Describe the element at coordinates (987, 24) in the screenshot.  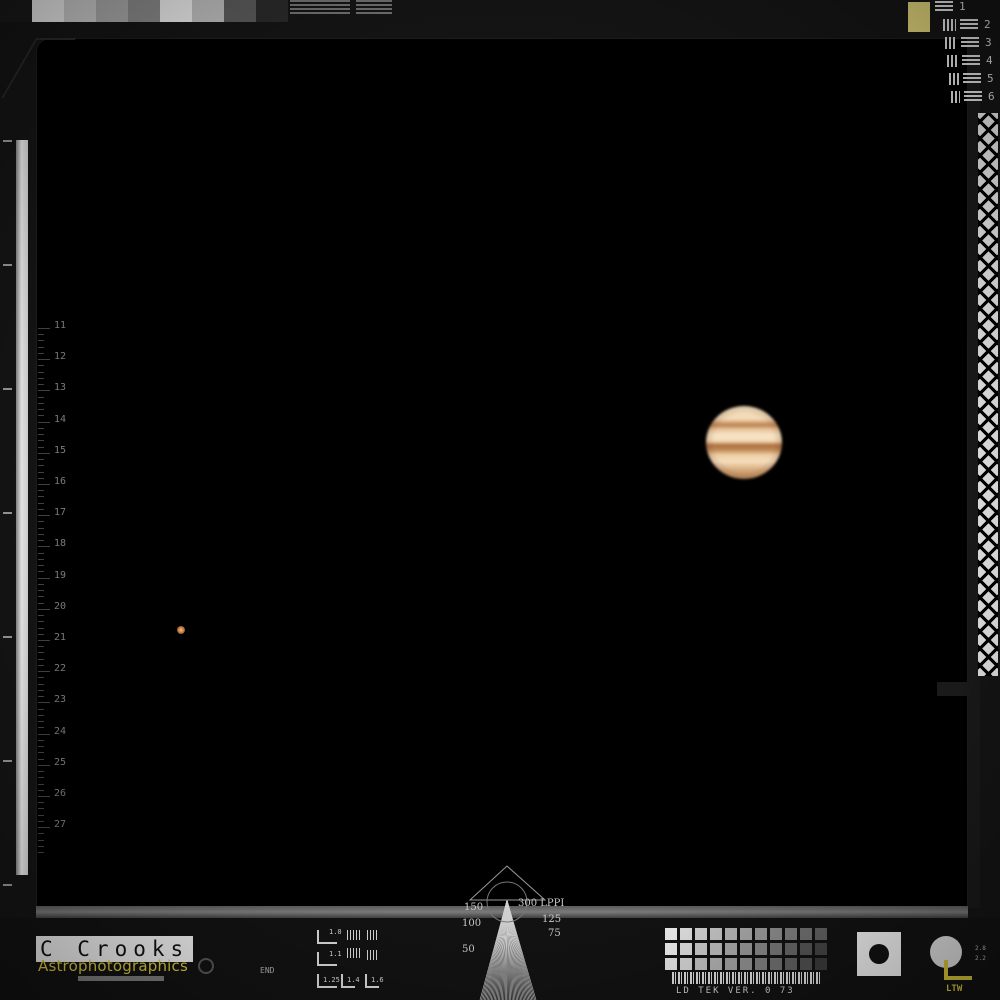
I see `resolution-row-label: 2` at that location.